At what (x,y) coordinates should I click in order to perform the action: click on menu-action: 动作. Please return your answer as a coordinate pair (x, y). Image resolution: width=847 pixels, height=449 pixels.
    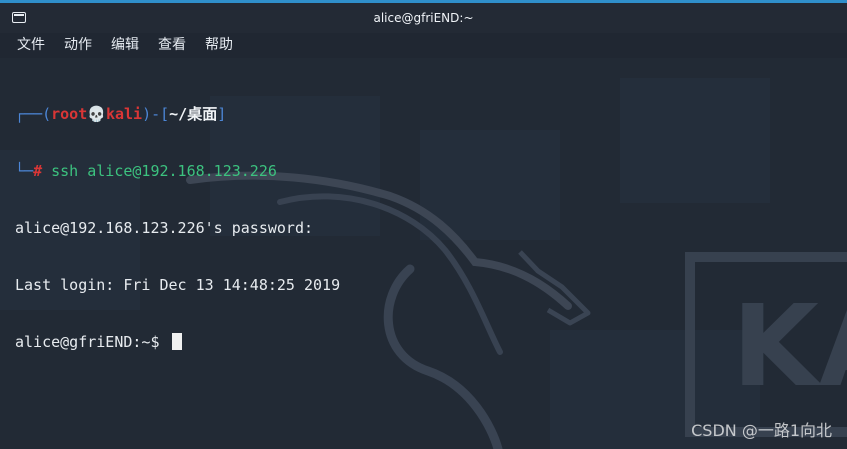
    Looking at the image, I should click on (78, 45).